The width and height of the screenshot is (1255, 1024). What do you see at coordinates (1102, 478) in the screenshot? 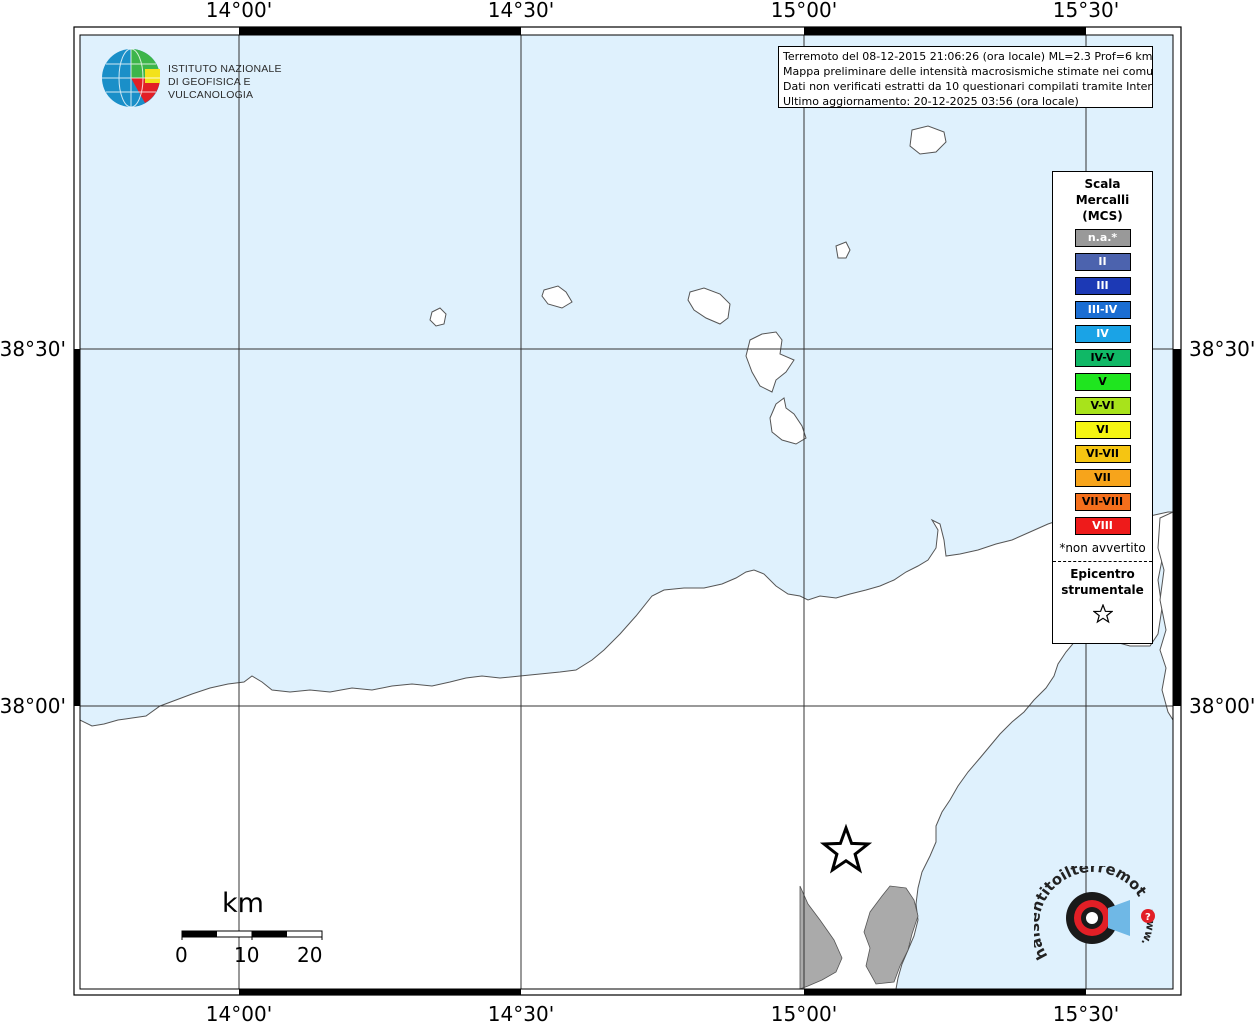
I see `legend-item-10: VII` at bounding box center [1102, 478].